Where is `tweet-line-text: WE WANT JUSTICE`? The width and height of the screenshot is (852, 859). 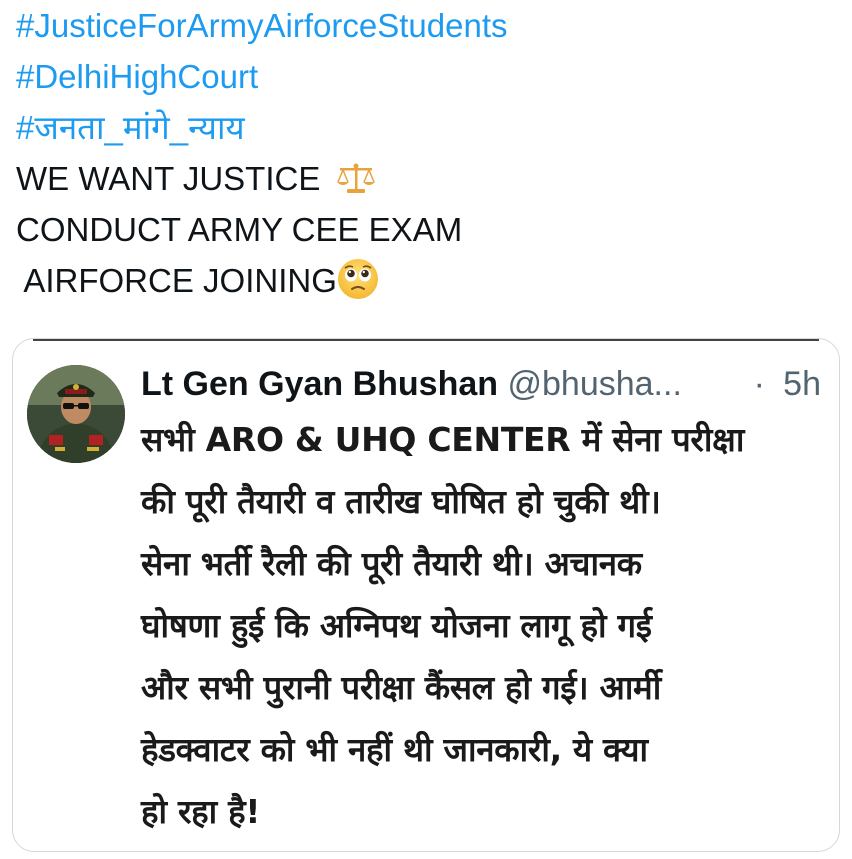
tweet-line-text: WE WANT JUSTICE is located at coordinates (168, 178).